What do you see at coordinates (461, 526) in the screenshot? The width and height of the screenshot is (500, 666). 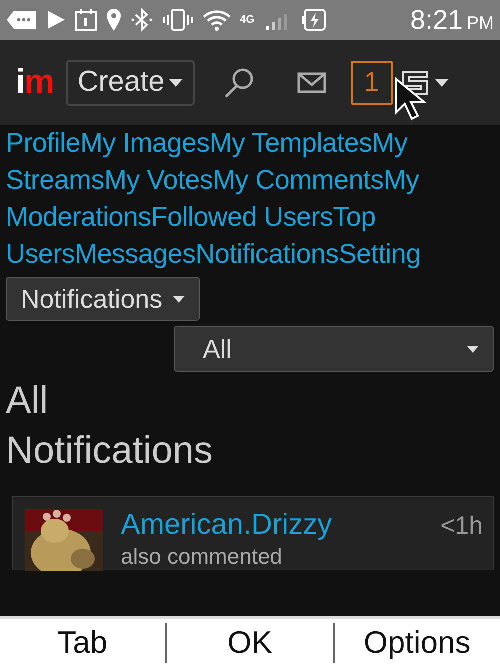 I see `time-ago: <1h` at bounding box center [461, 526].